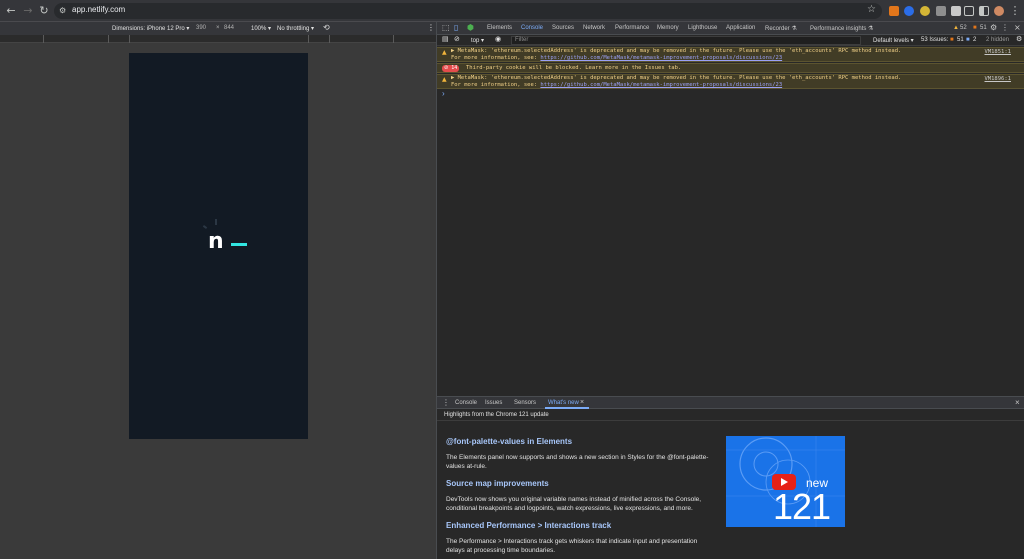 The width and height of the screenshot is (1024, 559). I want to click on console-prompt: ›, so click(443, 93).